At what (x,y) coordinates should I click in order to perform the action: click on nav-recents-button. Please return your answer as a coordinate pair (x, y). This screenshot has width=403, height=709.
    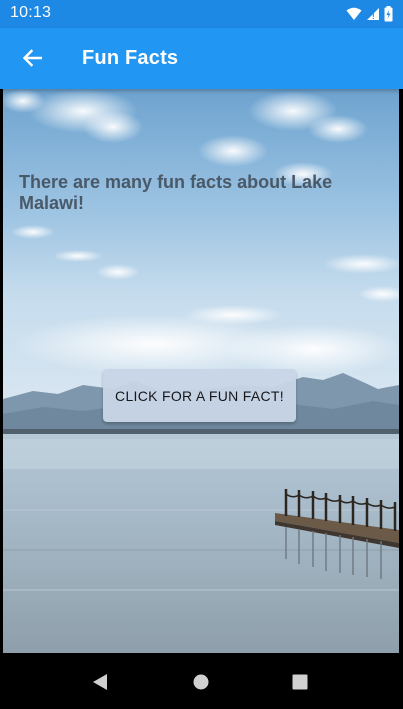
    Looking at the image, I should click on (300, 682).